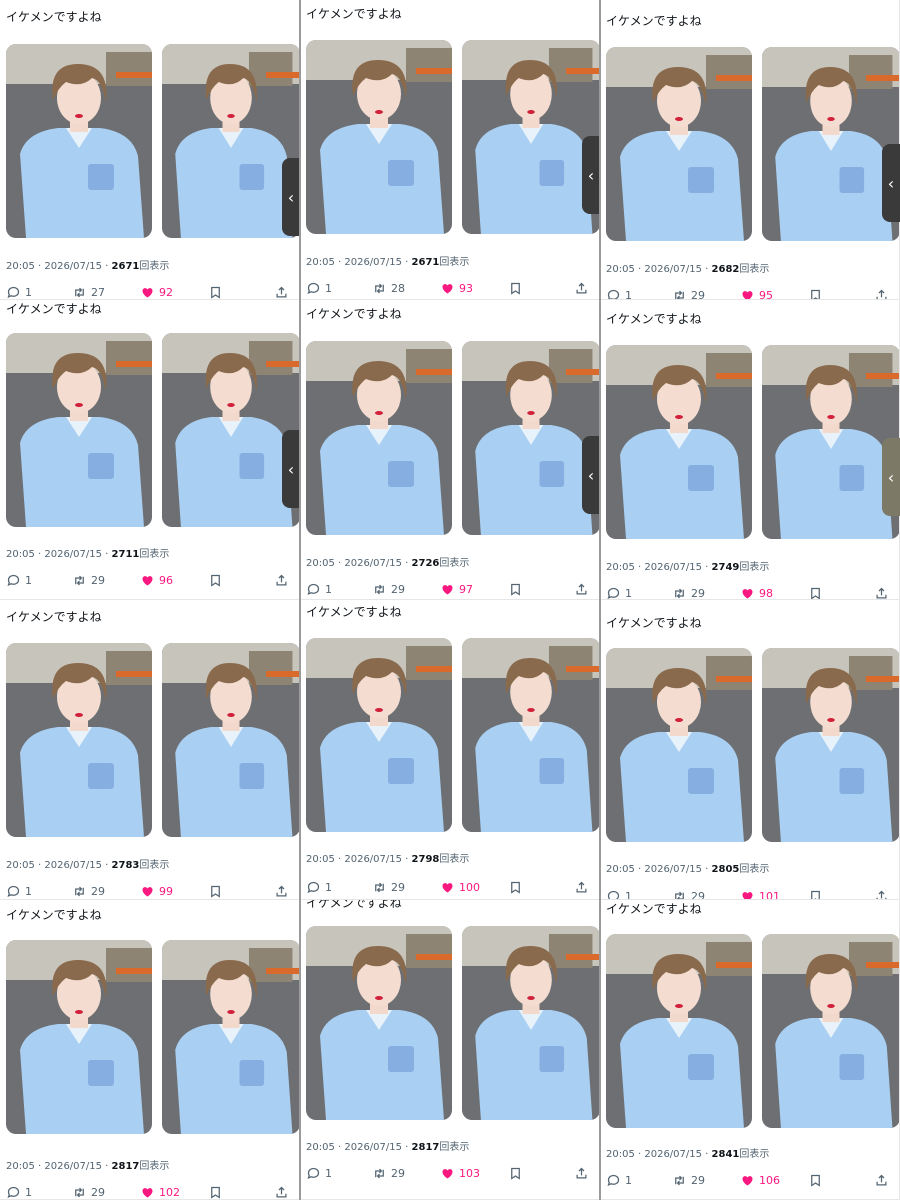 This screenshot has height=1200, width=900. What do you see at coordinates (88, 290) in the screenshot?
I see `retweet-button: 27` at bounding box center [88, 290].